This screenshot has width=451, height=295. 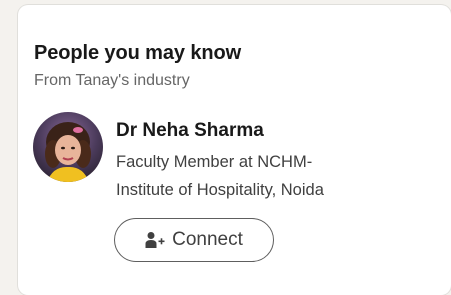 What do you see at coordinates (214, 162) in the screenshot?
I see `person-headline-line1: Faculty Member at NCHM-` at bounding box center [214, 162].